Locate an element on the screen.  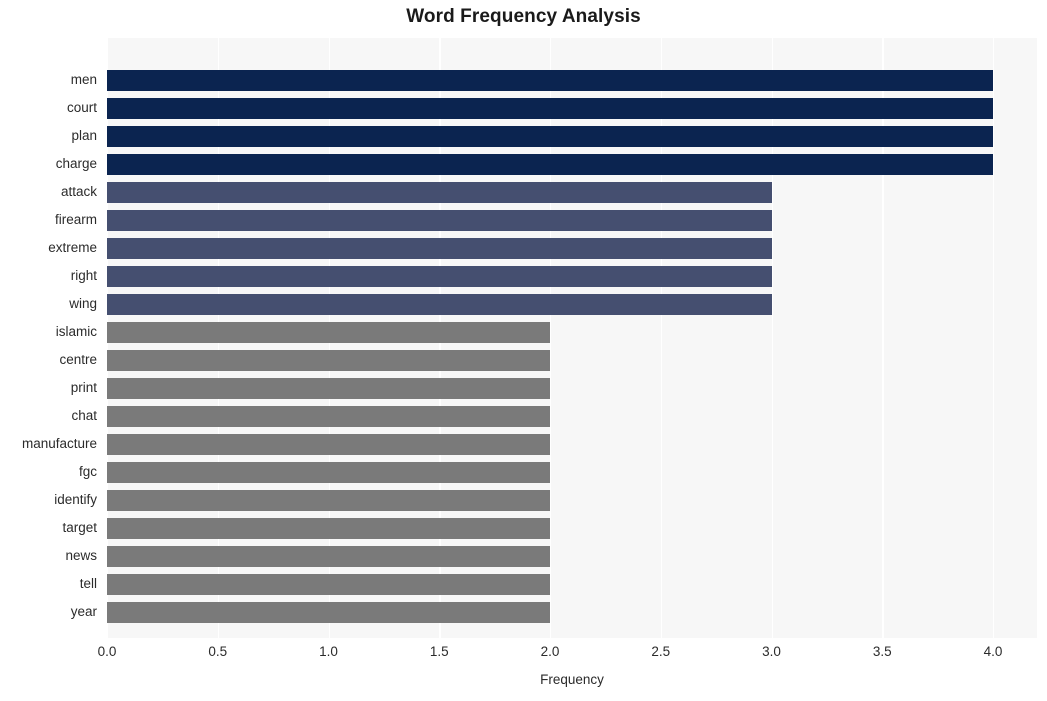
x-tick-label-2.0: 2.0 is located at coordinates (550, 651).